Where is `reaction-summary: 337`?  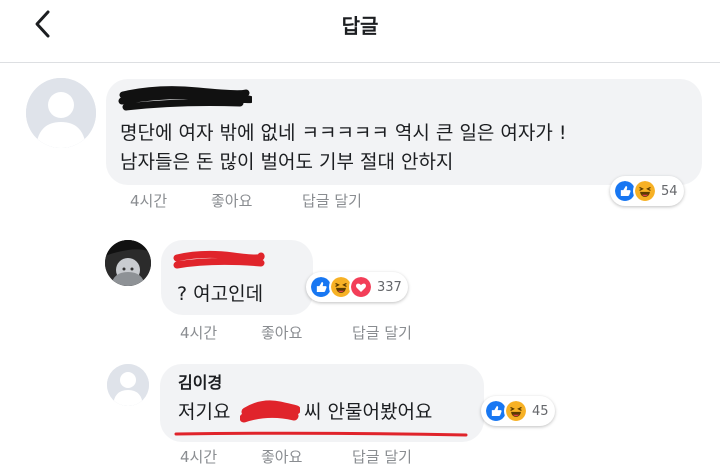
reaction-summary: 337 is located at coordinates (357, 287).